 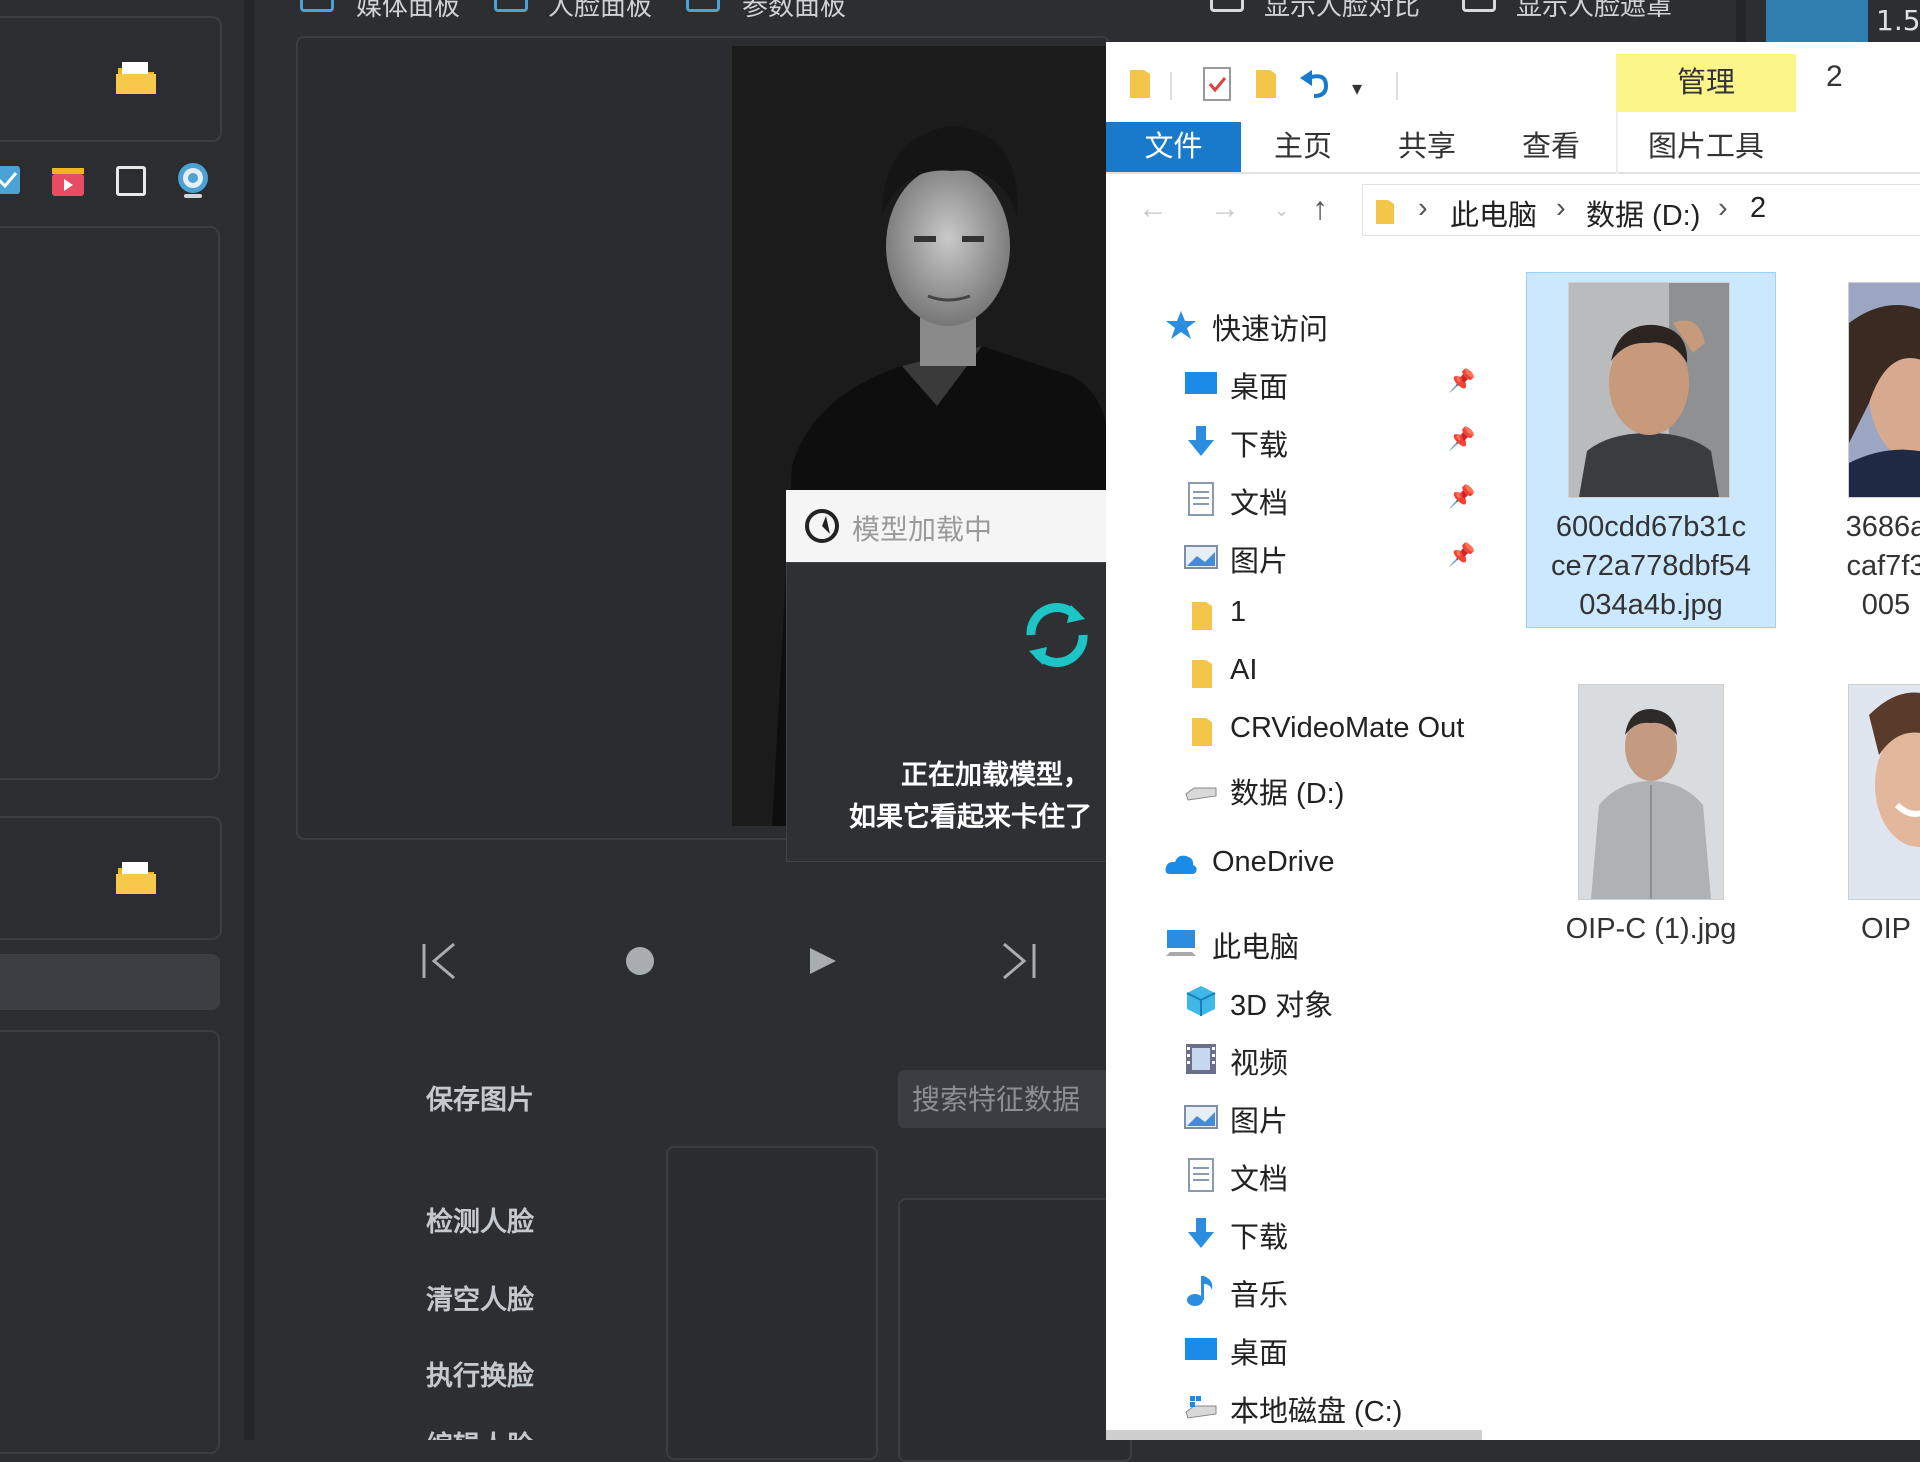 I want to click on save-image-button: 保存图片, so click(x=480, y=1097).